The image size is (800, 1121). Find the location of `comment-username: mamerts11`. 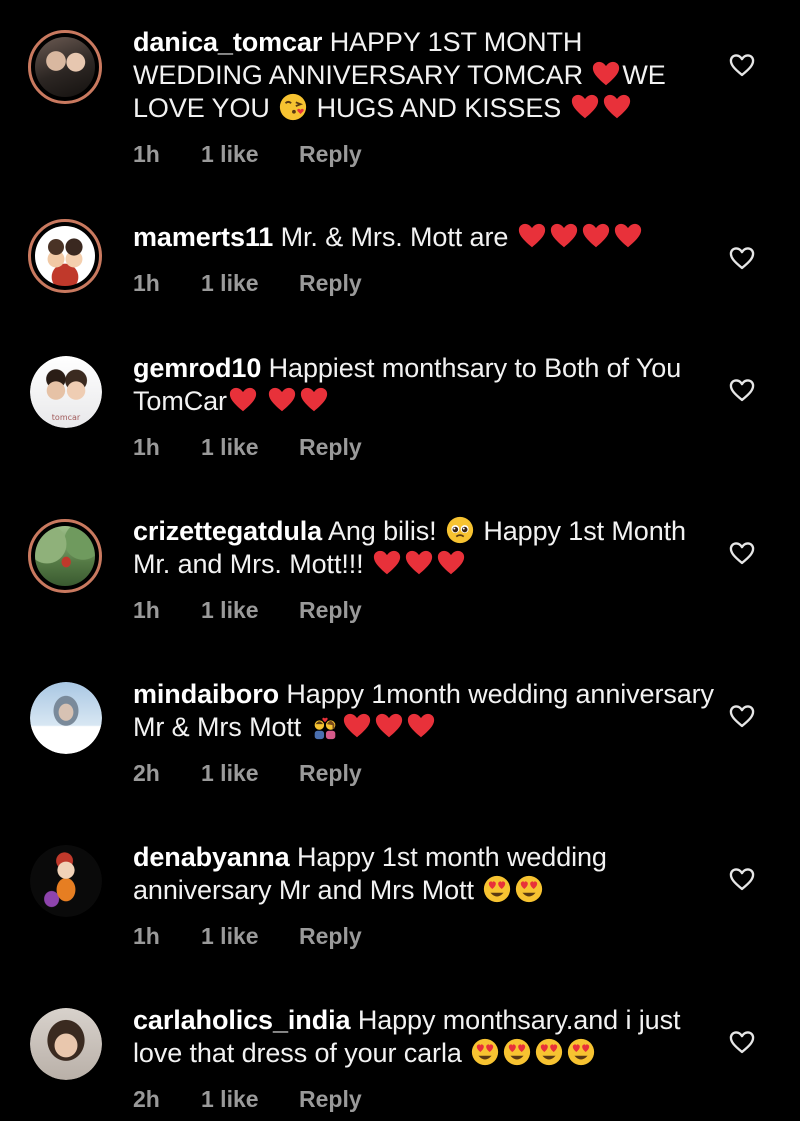

comment-username: mamerts11 is located at coordinates (203, 237).